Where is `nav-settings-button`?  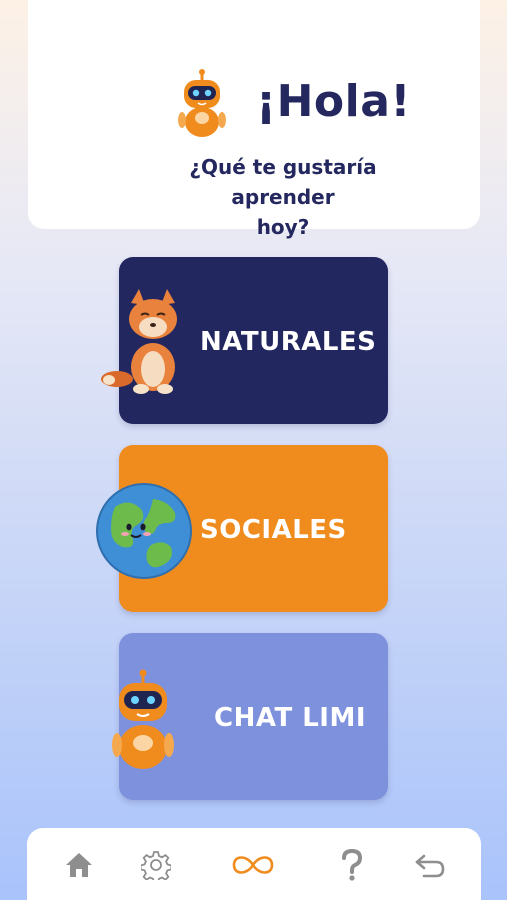 nav-settings-button is located at coordinates (156, 865).